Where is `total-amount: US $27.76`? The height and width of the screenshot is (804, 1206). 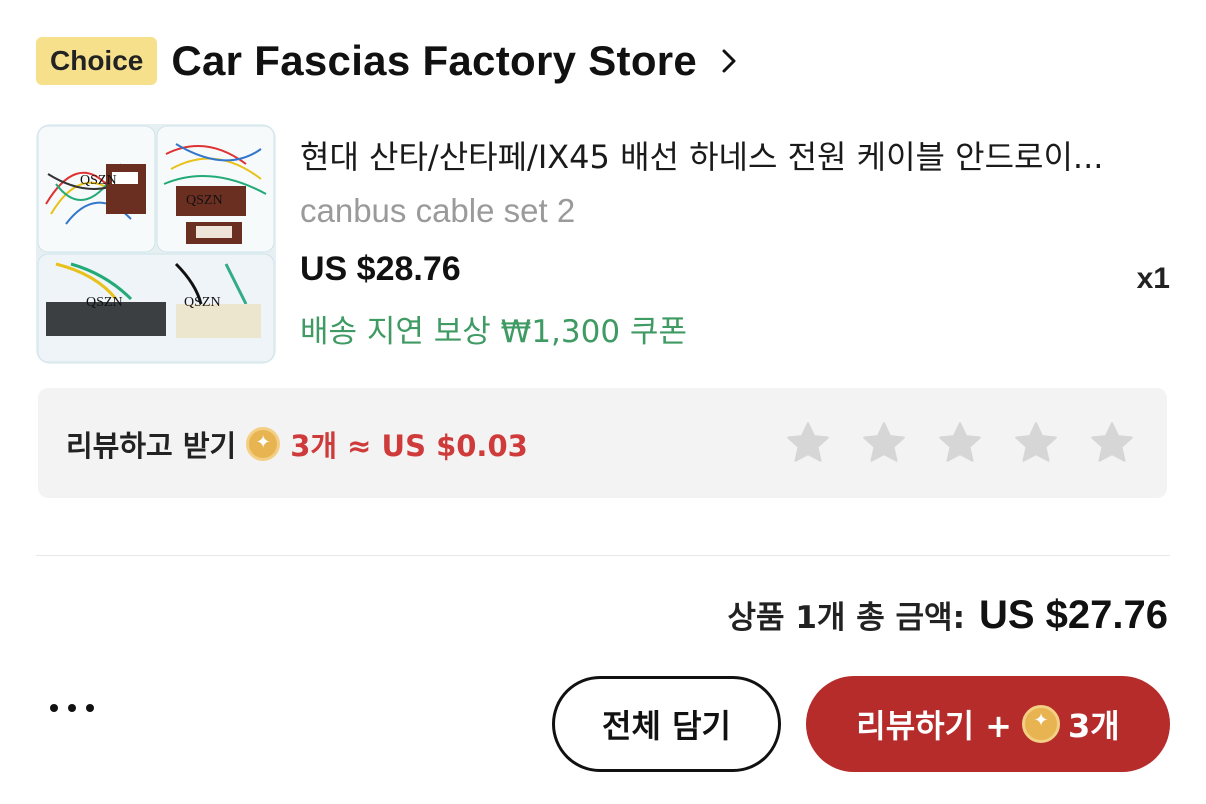 total-amount: US $27.76 is located at coordinates (1073, 615).